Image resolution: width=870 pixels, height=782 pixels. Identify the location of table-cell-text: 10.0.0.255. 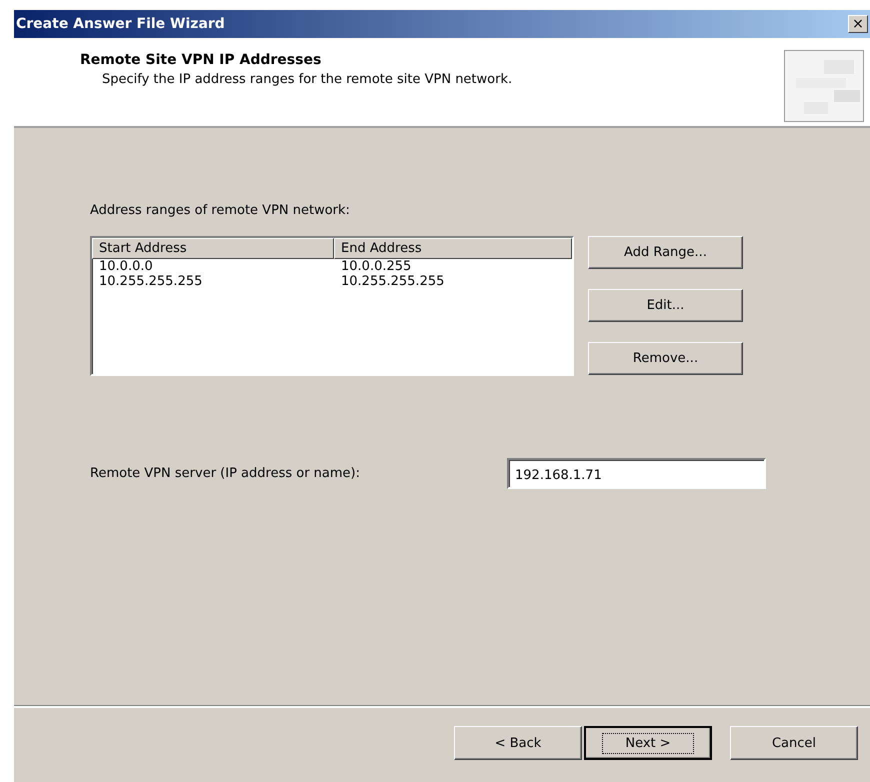
(376, 266).